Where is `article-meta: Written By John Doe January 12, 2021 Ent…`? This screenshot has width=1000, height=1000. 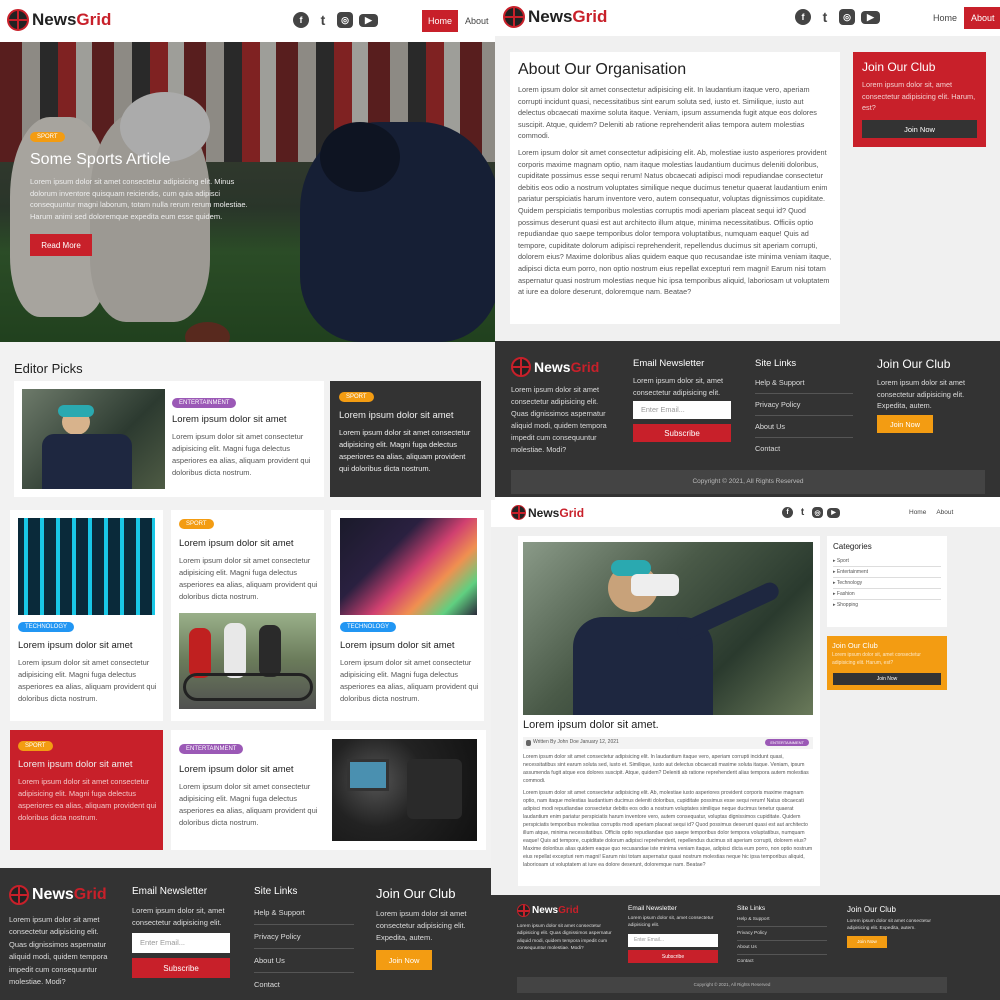
article-meta: Written By John Doe January 12, 2021 Ent… is located at coordinates (668, 743).